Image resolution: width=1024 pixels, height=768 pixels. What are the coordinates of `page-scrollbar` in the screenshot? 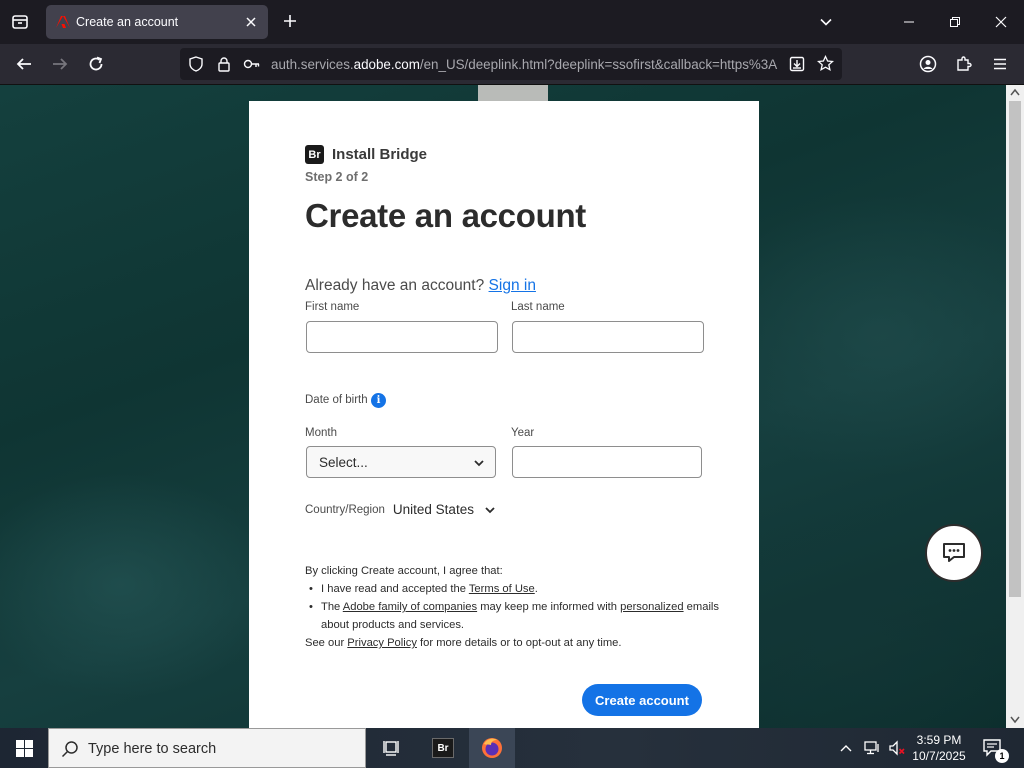 It's located at (1015, 406).